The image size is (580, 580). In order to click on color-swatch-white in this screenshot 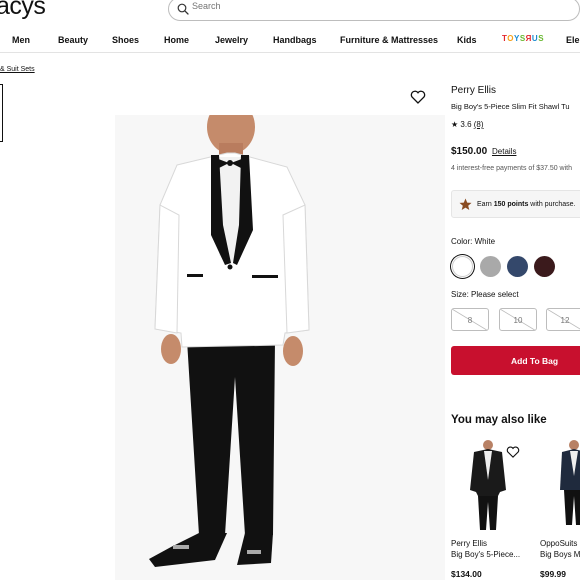, I will do `click(462, 266)`.